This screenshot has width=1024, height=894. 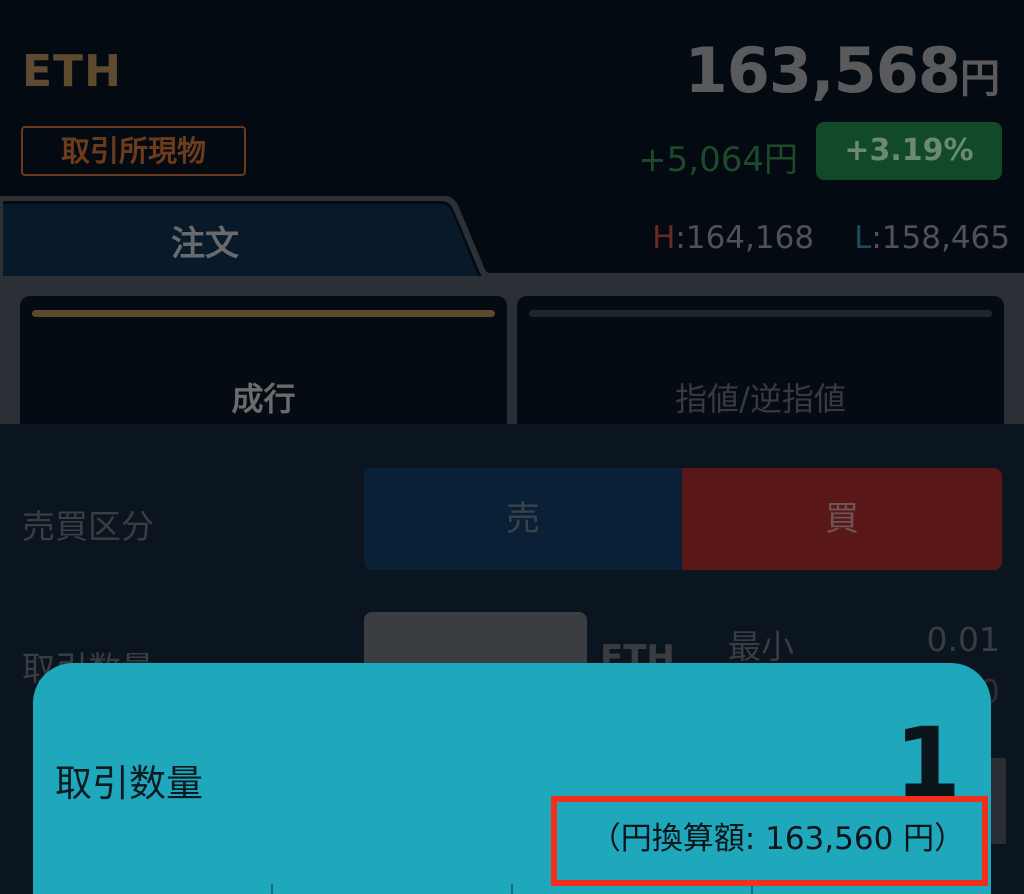 What do you see at coordinates (945, 238) in the screenshot?
I see `low-value: 158,465` at bounding box center [945, 238].